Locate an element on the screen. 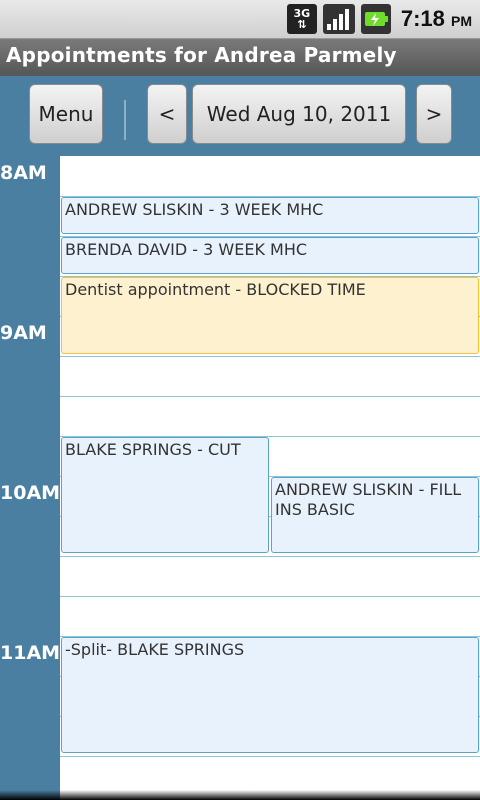  page-title: Appointments for Andrea Parmely is located at coordinates (201, 55).